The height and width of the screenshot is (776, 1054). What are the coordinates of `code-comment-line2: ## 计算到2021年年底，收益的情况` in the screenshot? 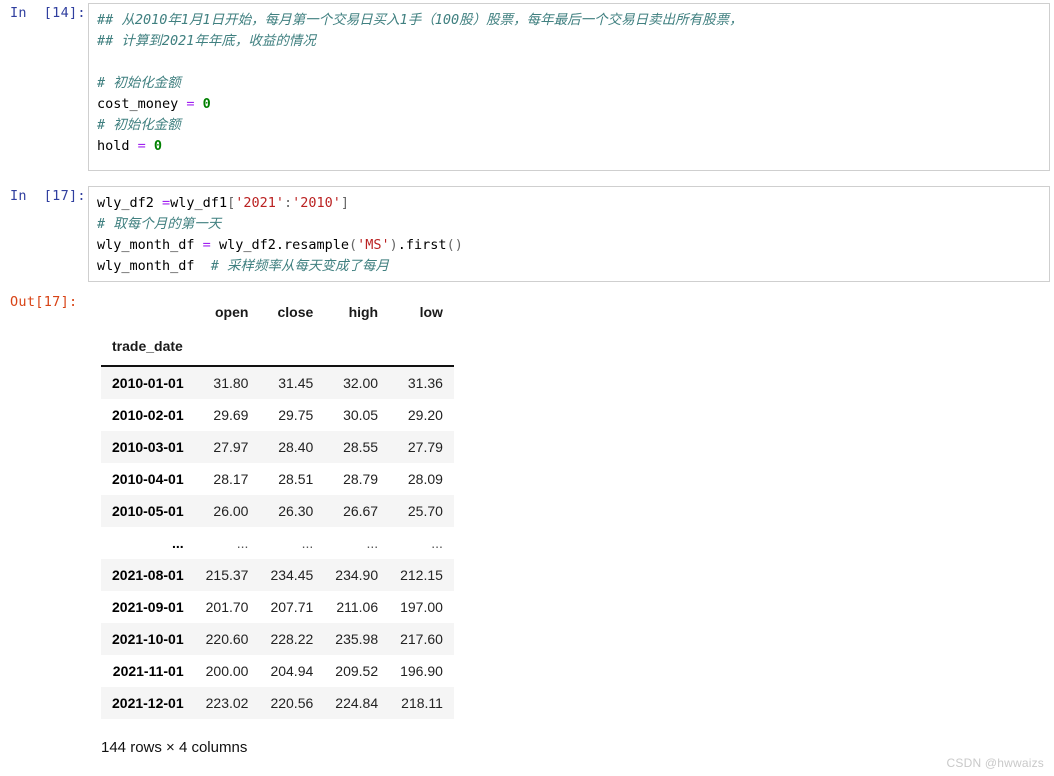 It's located at (206, 41).